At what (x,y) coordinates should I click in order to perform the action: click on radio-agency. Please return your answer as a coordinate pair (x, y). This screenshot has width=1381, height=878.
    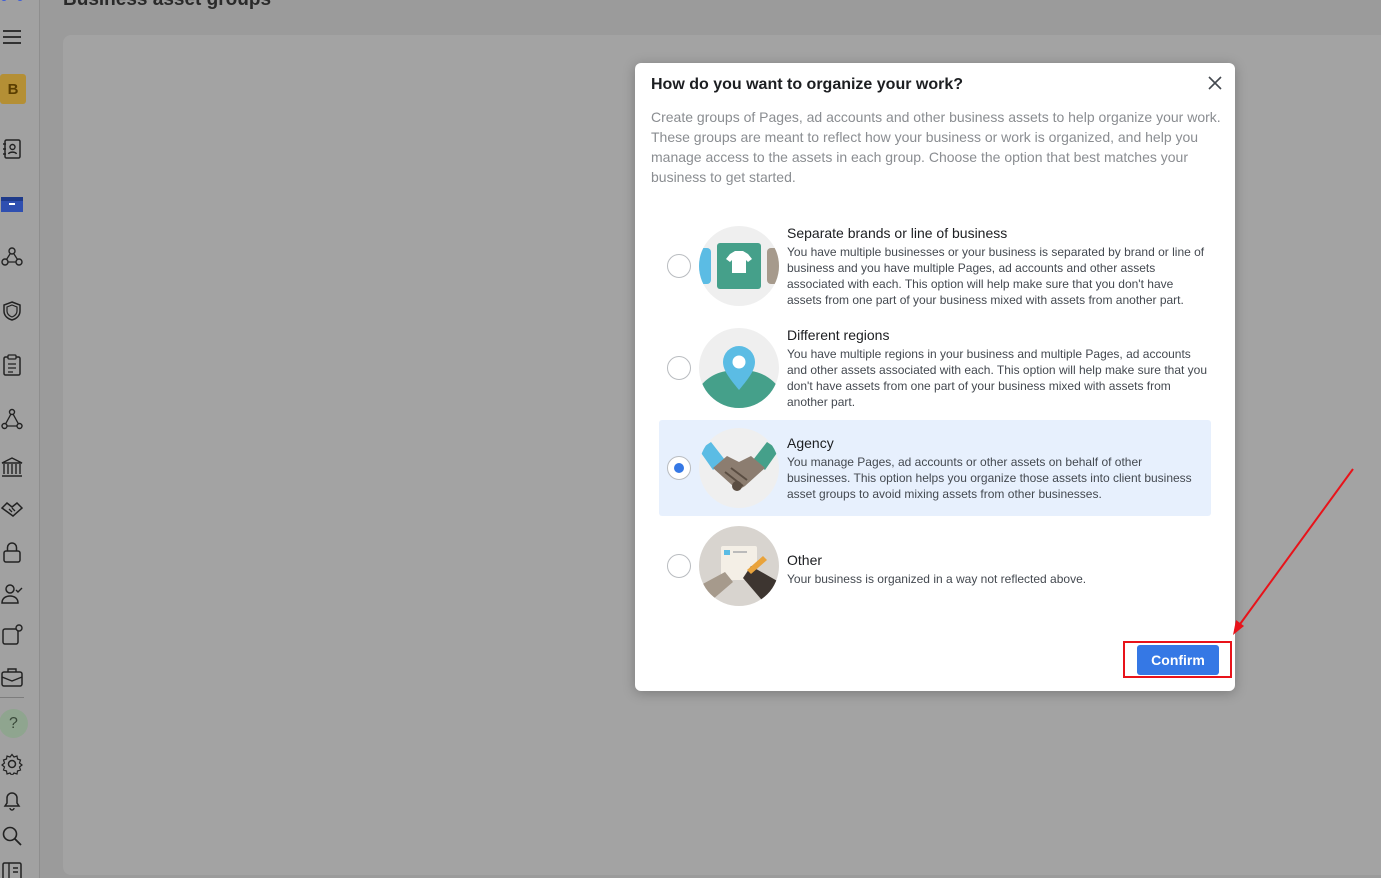
    Looking at the image, I should click on (679, 468).